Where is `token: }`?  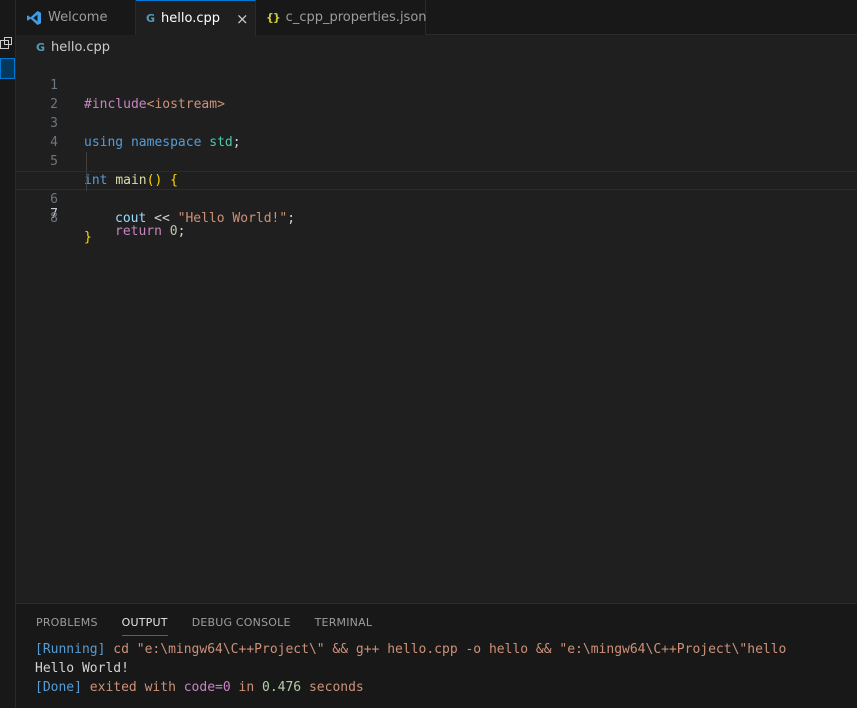
token: } is located at coordinates (88, 237).